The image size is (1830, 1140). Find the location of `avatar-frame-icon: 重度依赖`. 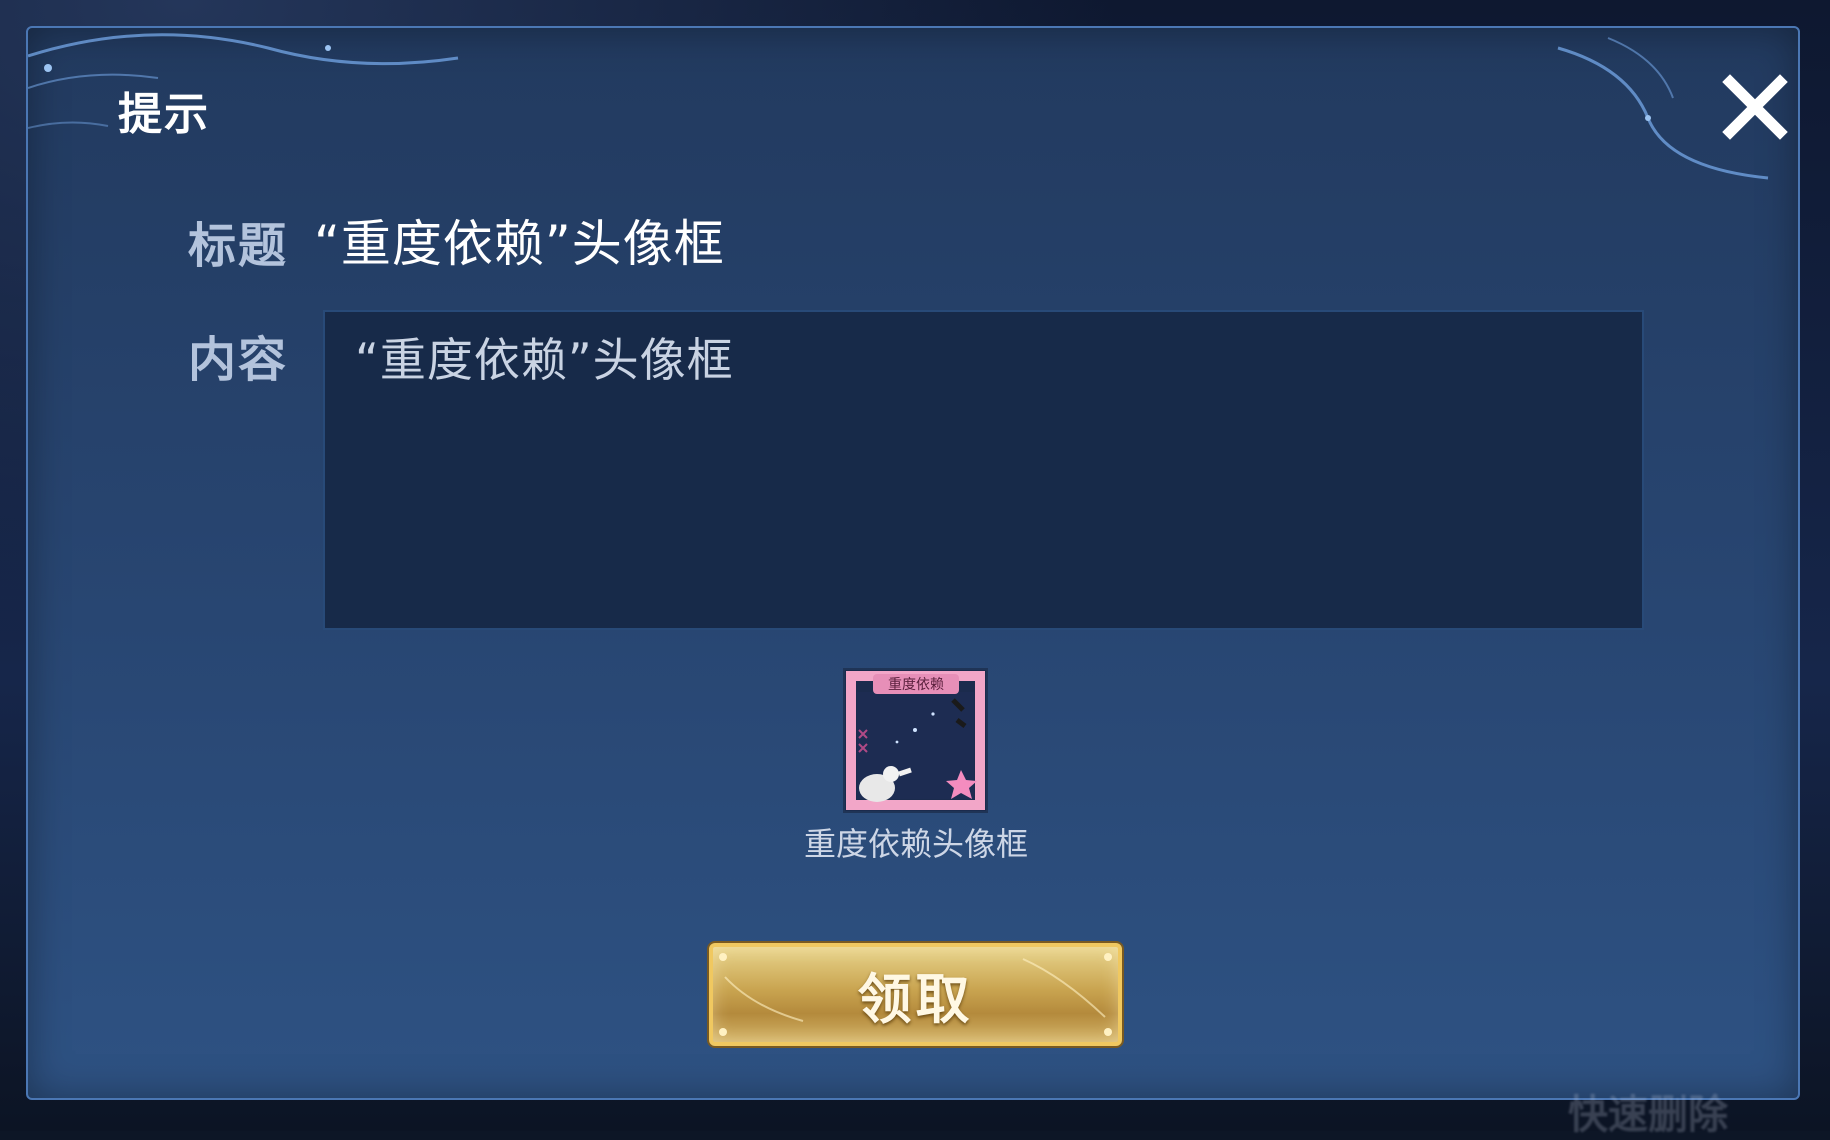

avatar-frame-icon: 重度依赖 is located at coordinates (915, 740).